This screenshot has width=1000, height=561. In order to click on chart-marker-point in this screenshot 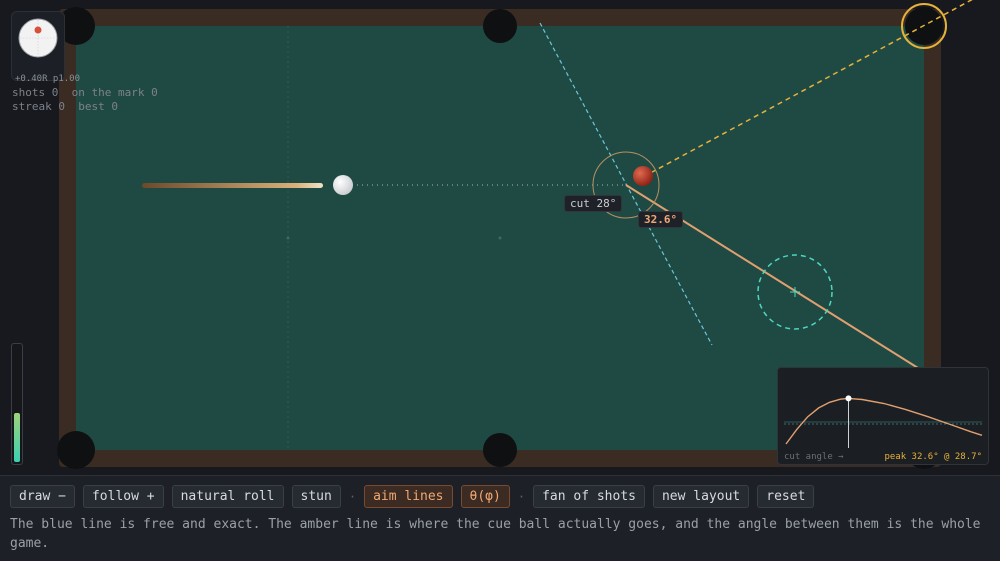, I will do `click(848, 398)`.